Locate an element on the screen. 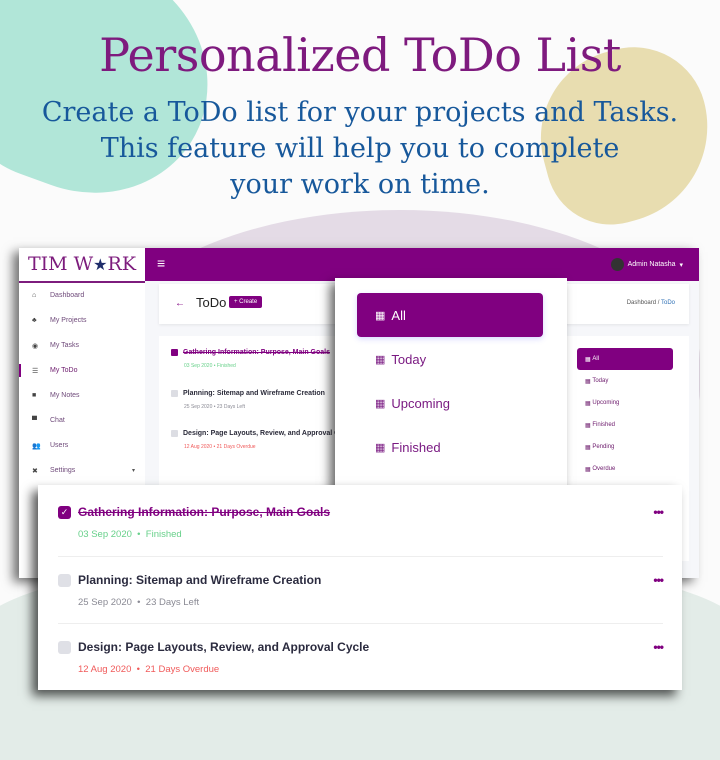 This screenshot has height=760, width=720. tasks-icon: ◉ is located at coordinates (35, 346).